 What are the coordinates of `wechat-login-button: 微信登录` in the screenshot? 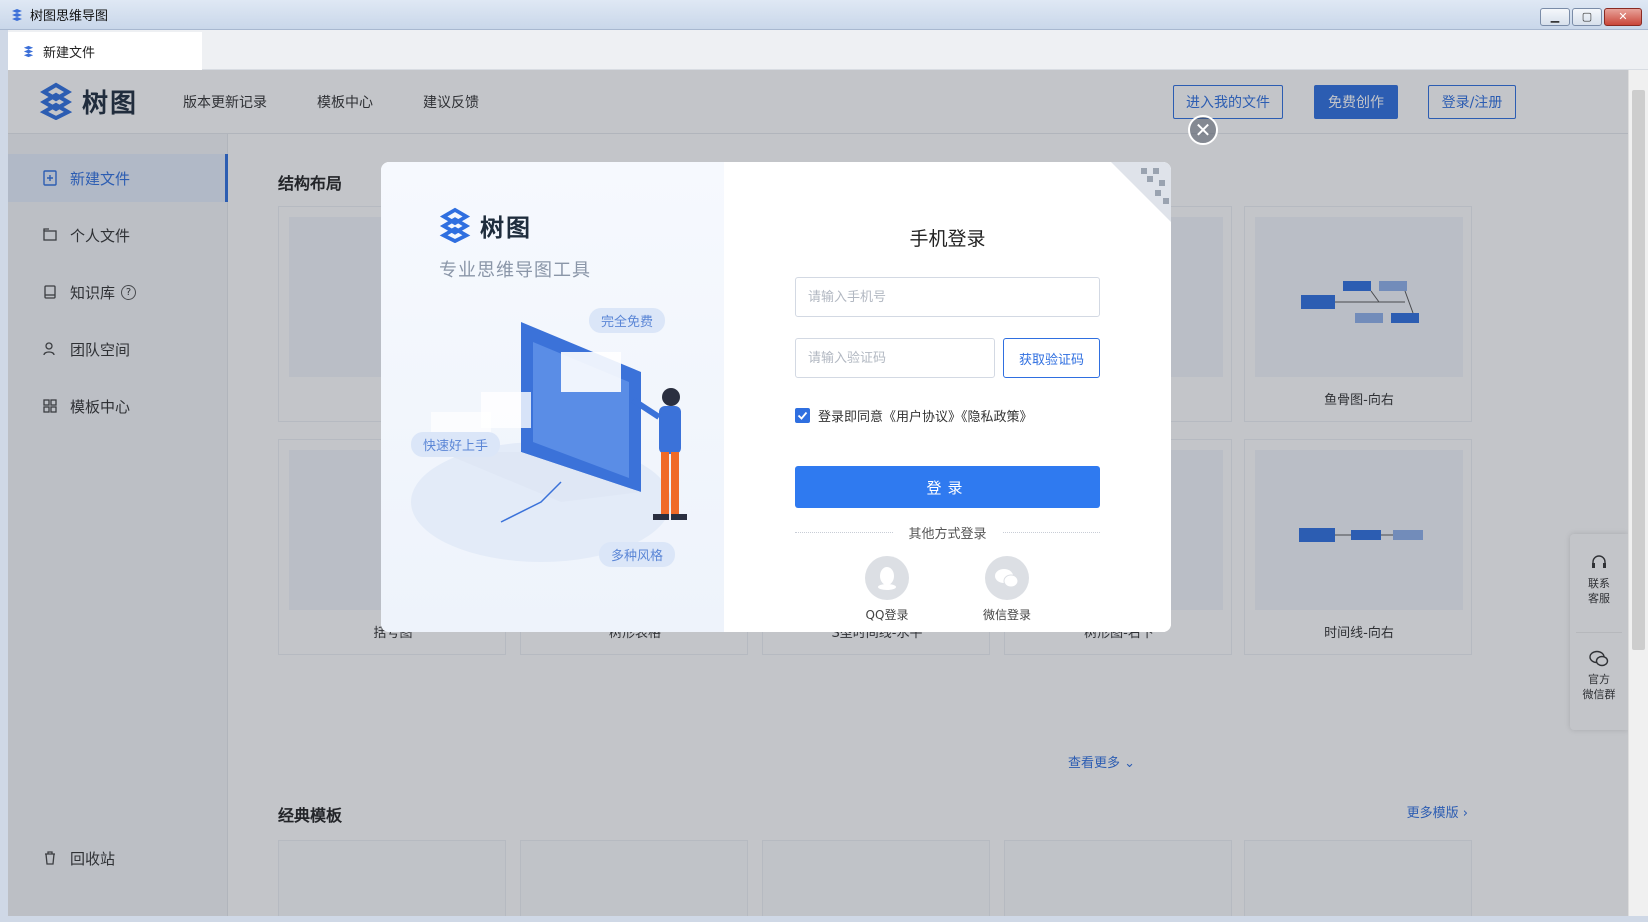 It's located at (1007, 589).